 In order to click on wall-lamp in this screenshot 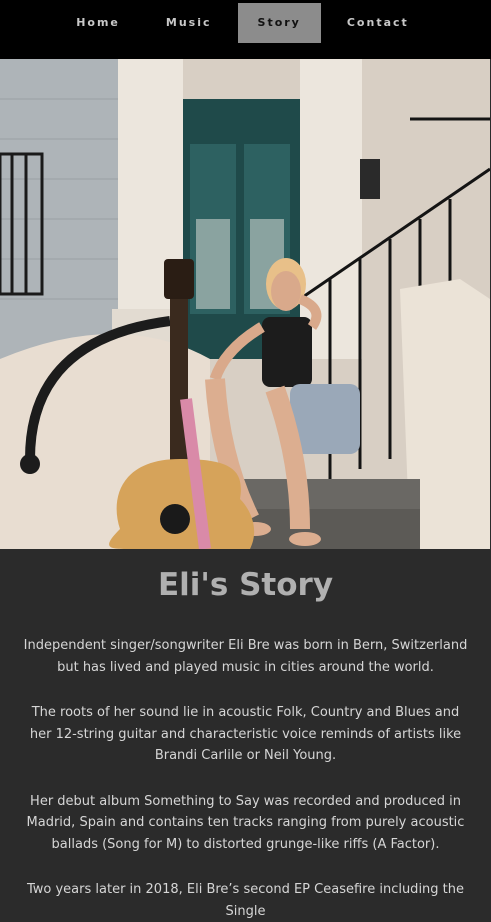, I will do `click(370, 179)`.